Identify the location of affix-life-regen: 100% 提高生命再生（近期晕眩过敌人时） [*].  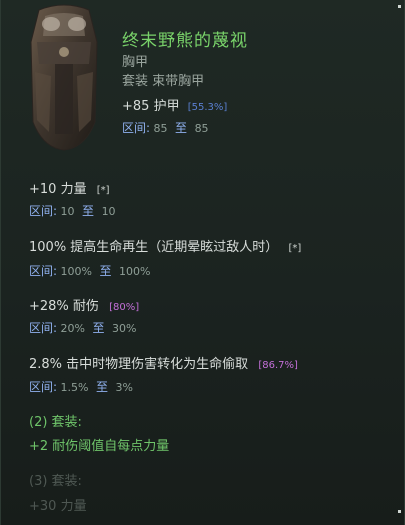
(165, 245).